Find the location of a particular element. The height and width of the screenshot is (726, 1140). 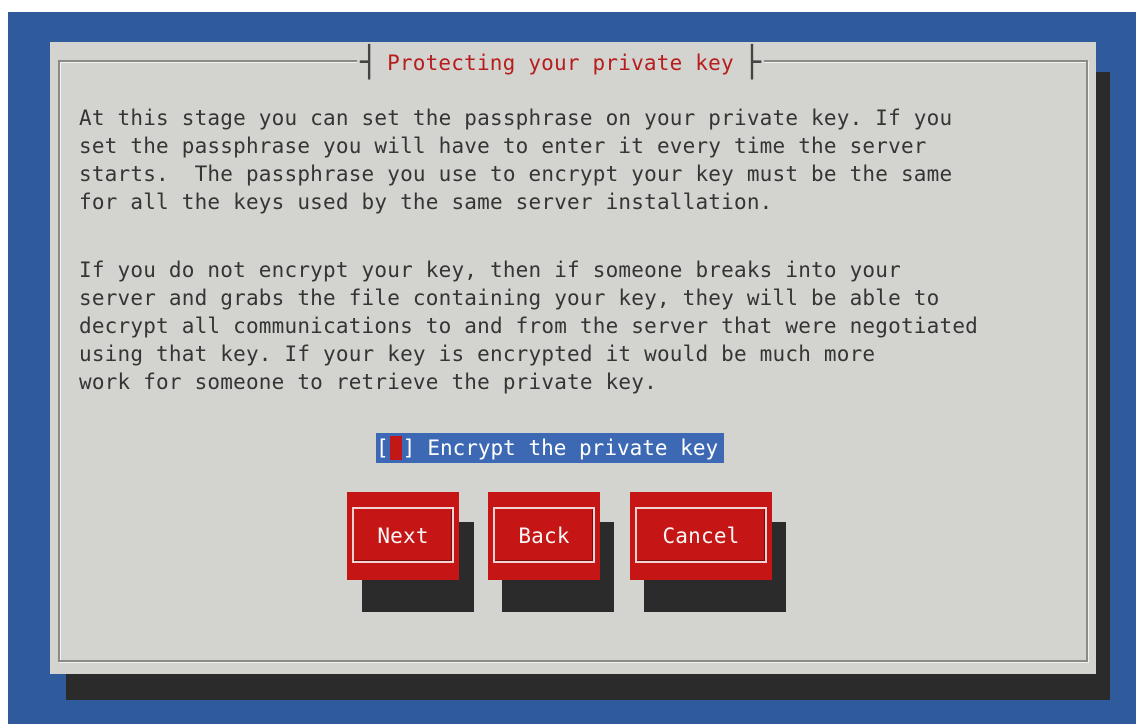

title-left-bracket: ┤ is located at coordinates (369, 62).